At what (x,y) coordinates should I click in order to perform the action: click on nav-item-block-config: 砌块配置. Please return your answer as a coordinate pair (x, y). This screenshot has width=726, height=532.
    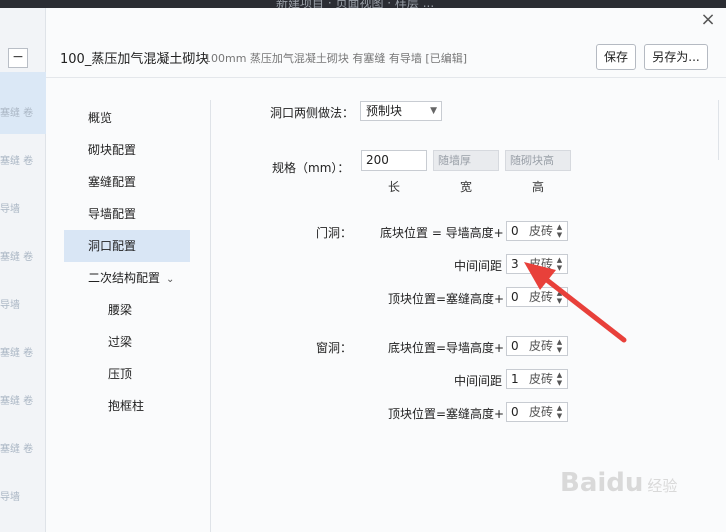
    Looking at the image, I should click on (127, 150).